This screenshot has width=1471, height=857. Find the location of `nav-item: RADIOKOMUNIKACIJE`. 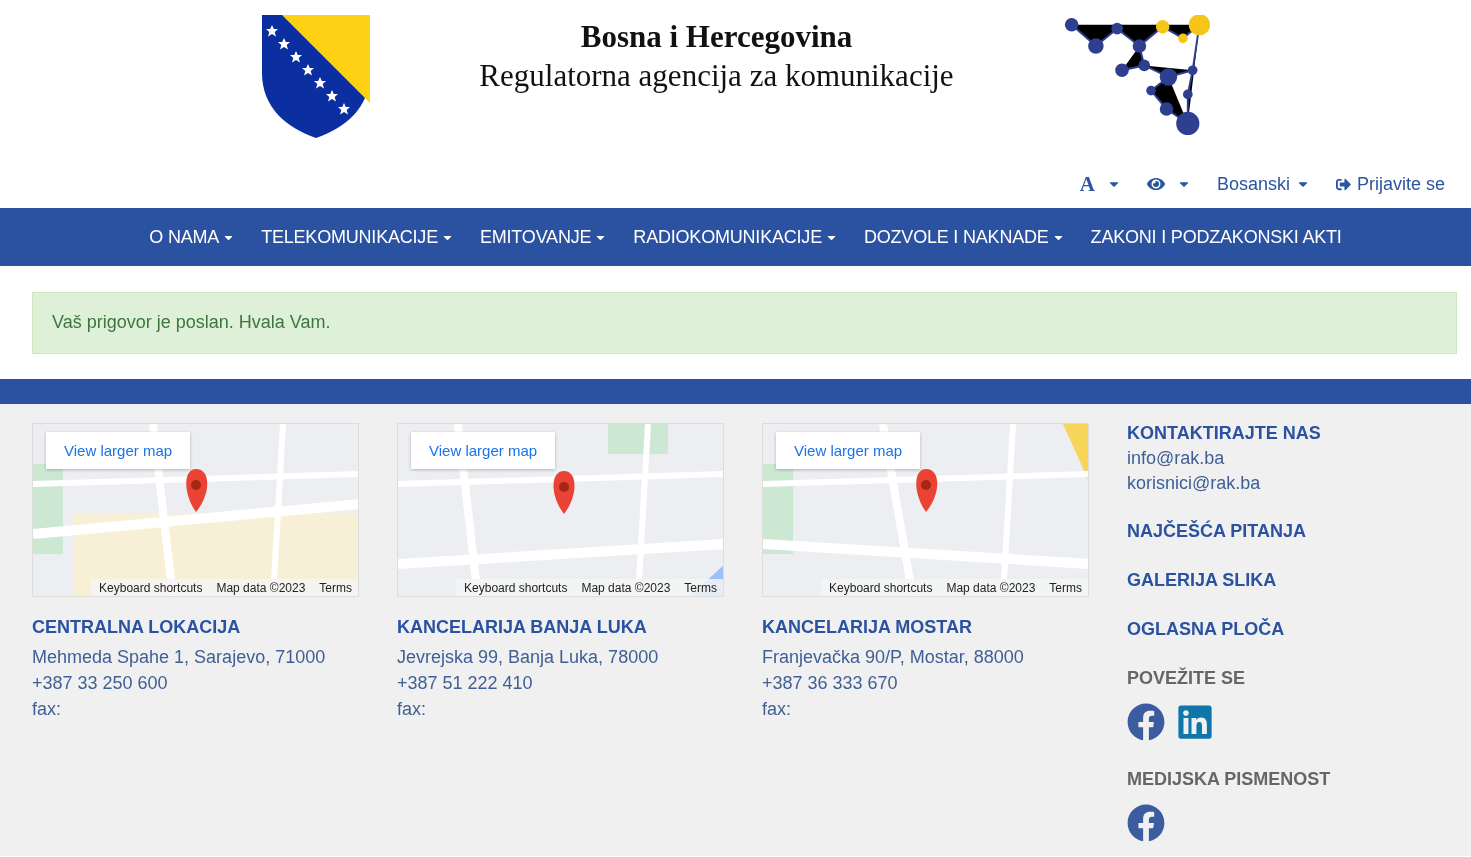

nav-item: RADIOKOMUNIKACIJE is located at coordinates (735, 237).